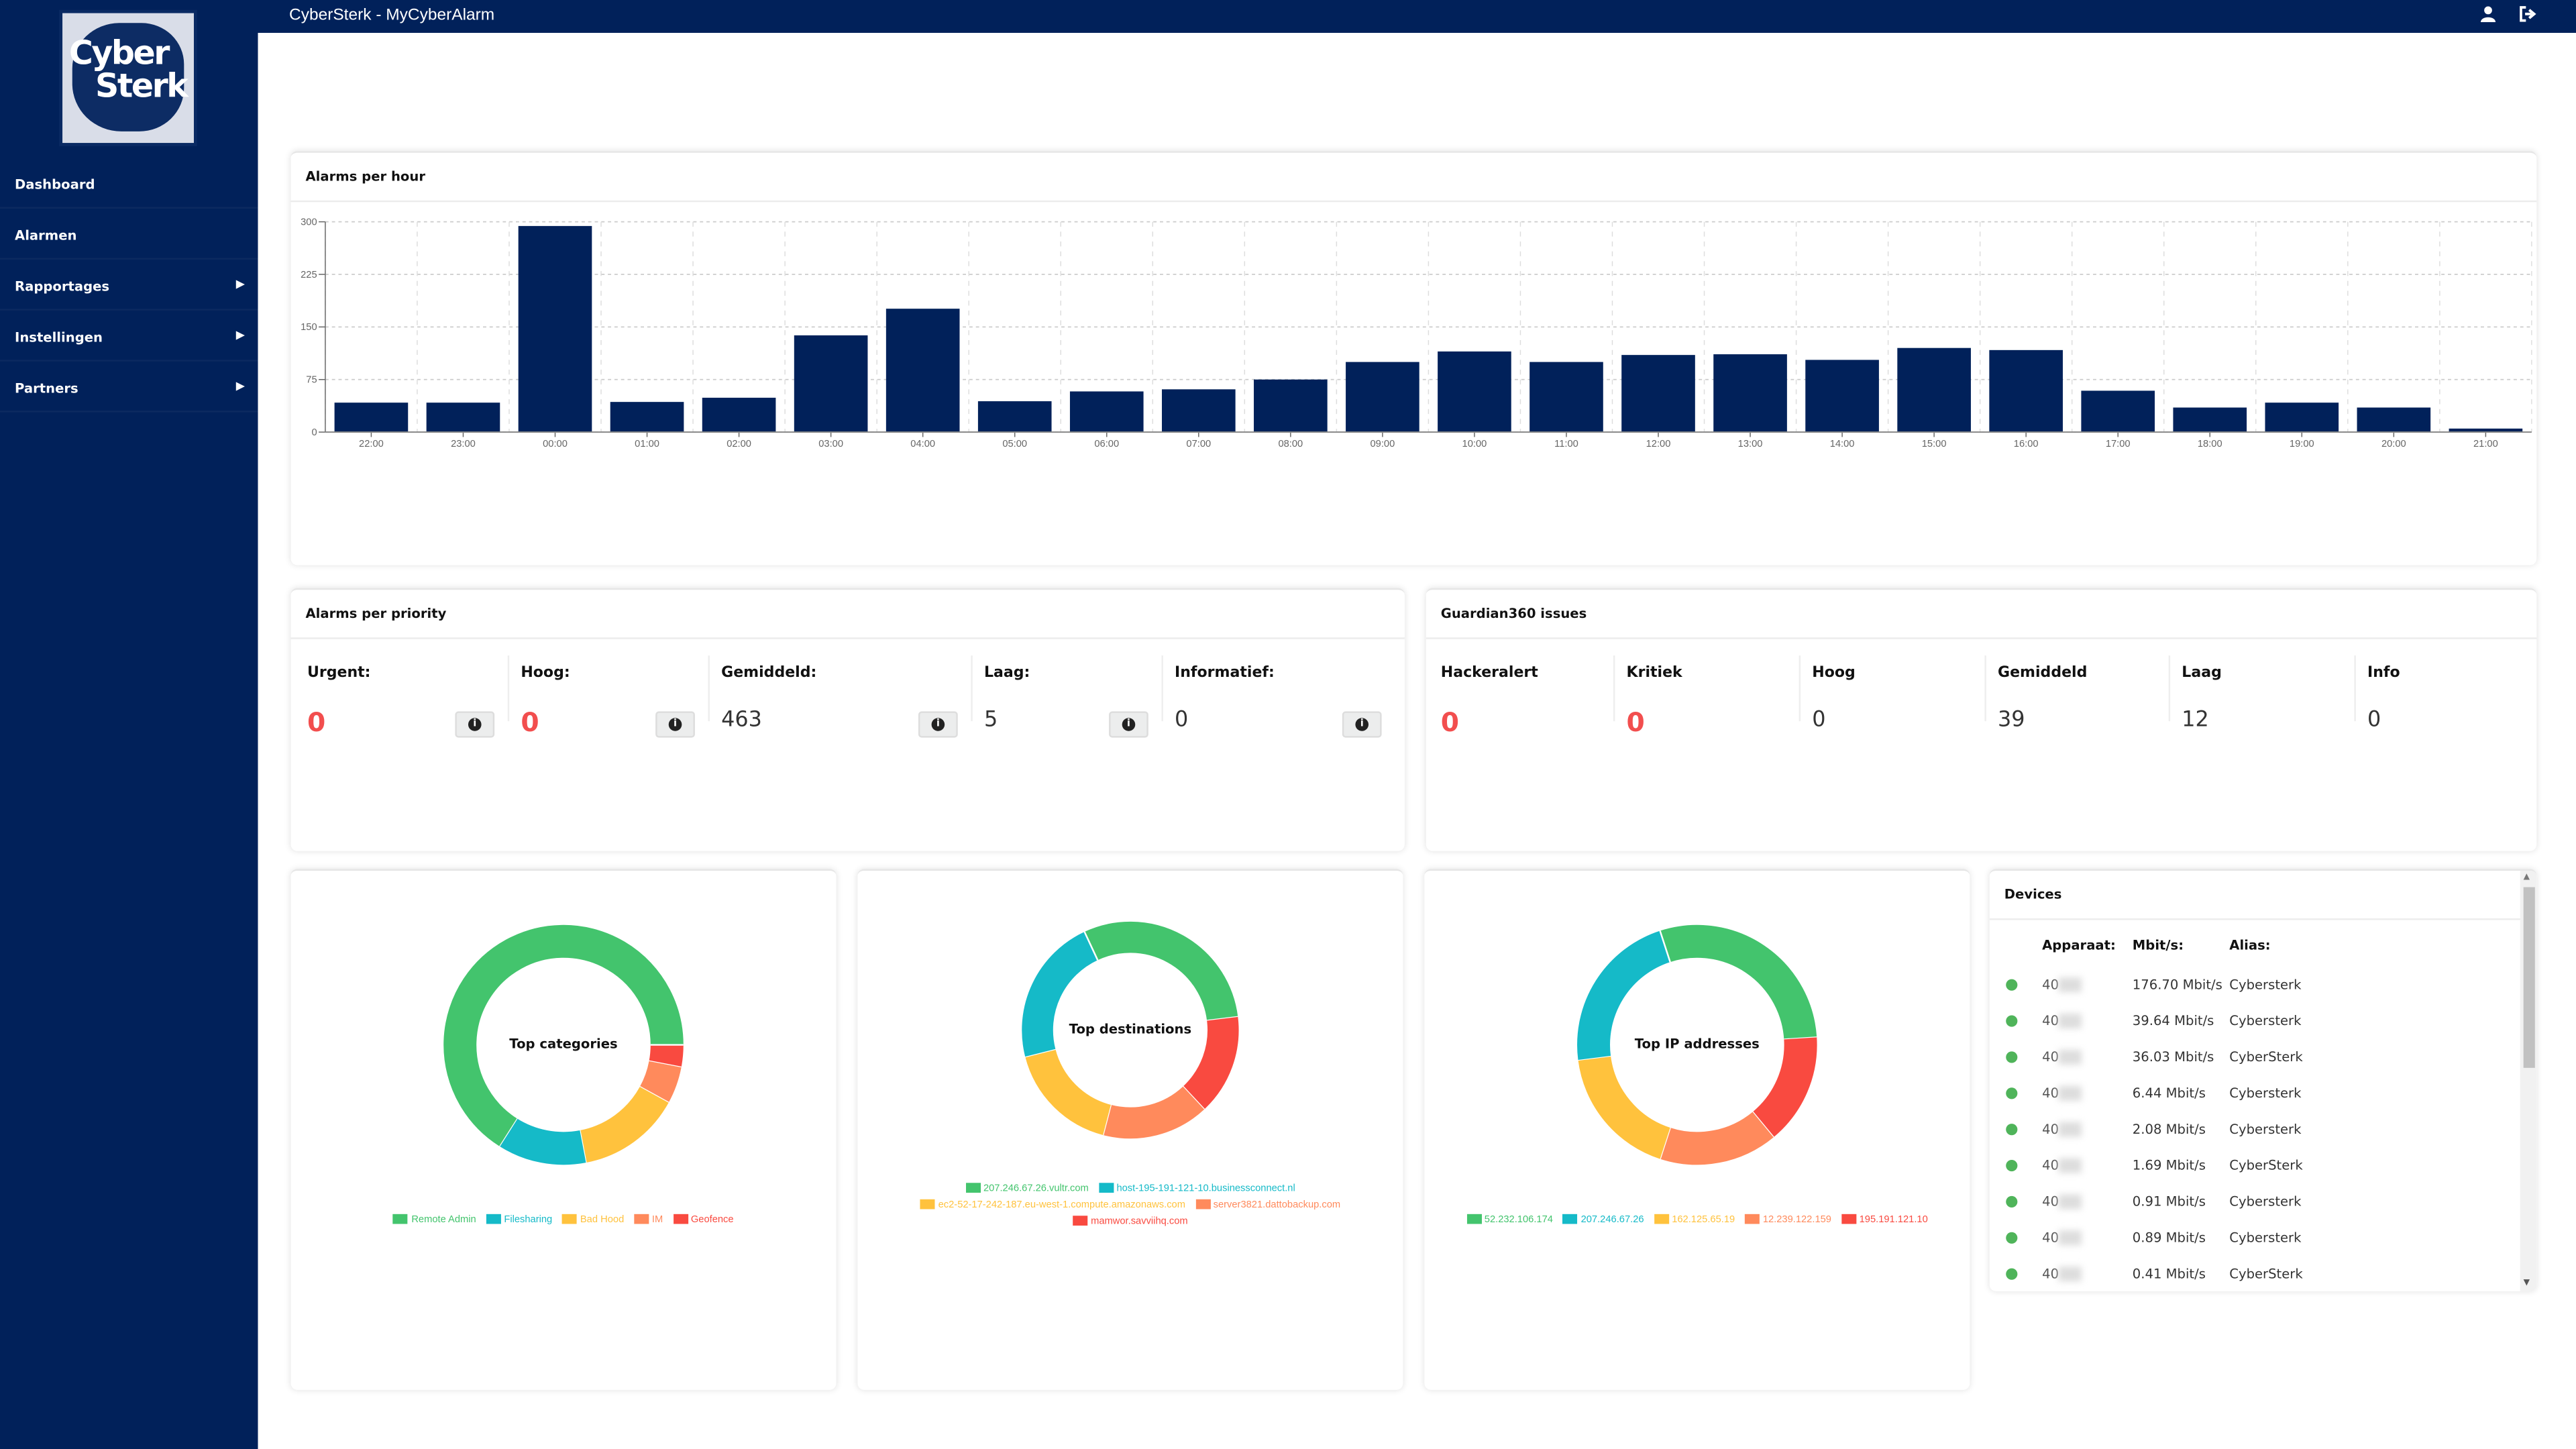 This screenshot has height=1449, width=2576. What do you see at coordinates (129, 387) in the screenshot?
I see `sidebar-item-partners: Partners ▶` at bounding box center [129, 387].